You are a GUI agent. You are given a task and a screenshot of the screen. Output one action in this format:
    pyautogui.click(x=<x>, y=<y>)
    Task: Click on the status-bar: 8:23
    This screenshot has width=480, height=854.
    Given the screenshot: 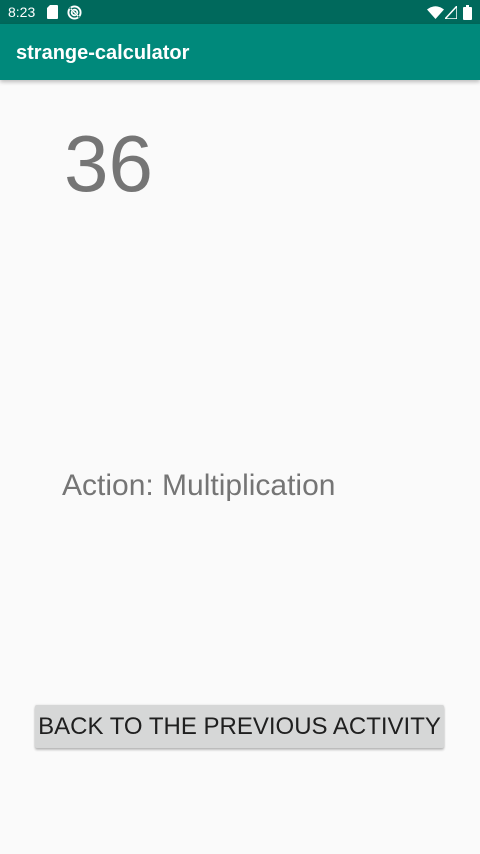 What is the action you would take?
    pyautogui.click(x=240, y=12)
    